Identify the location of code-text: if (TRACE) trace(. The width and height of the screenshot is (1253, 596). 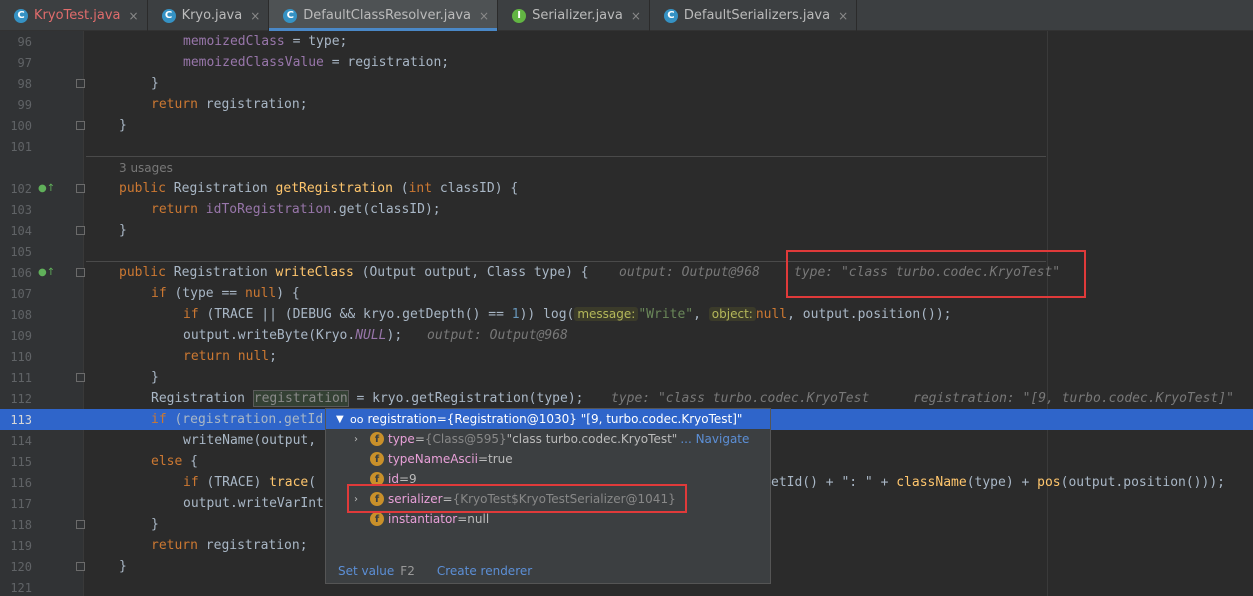
(250, 482).